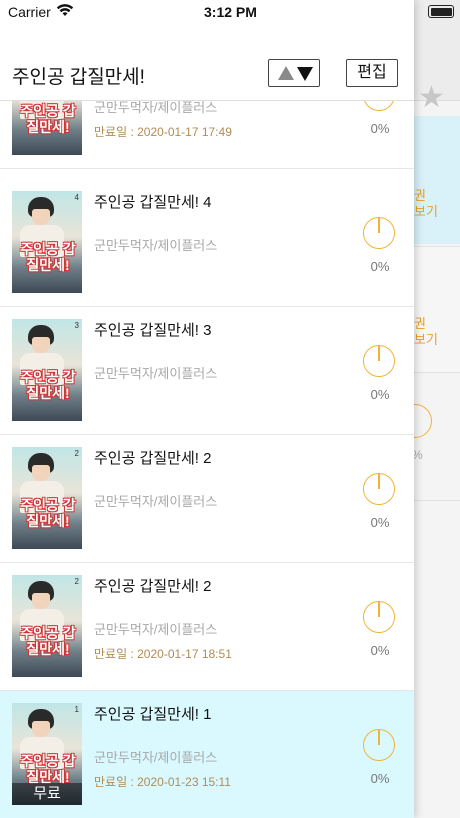 This screenshot has width=460, height=818. I want to click on episode-title: 주인공 갑질만세! 3, so click(153, 330).